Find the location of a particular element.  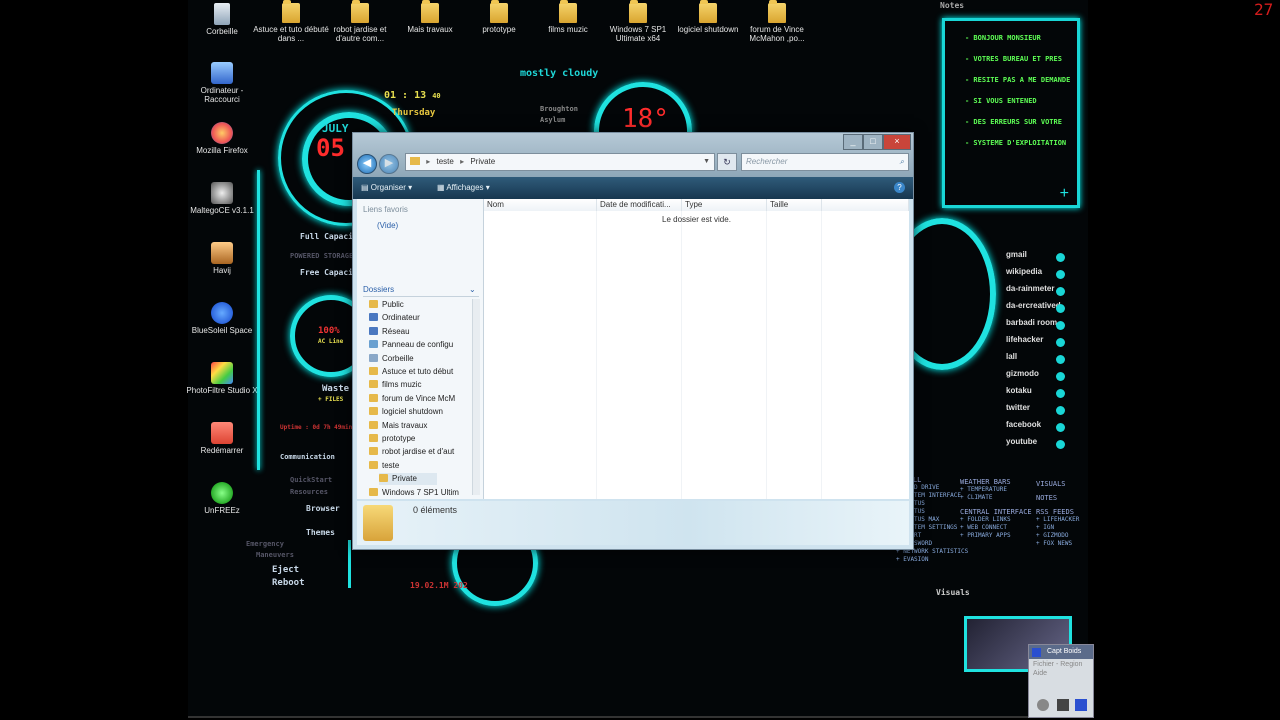

link-wikipedia: wikipedia is located at coordinates (1024, 271).